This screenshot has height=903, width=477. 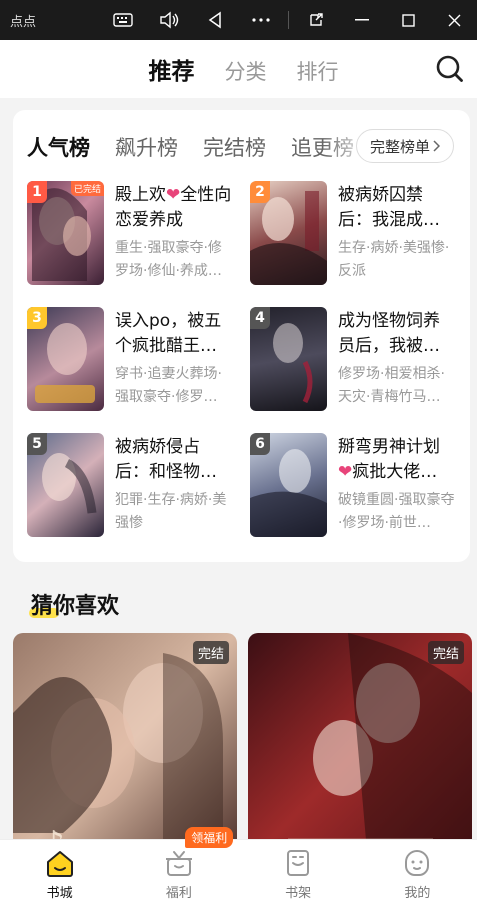 What do you see at coordinates (65, 485) in the screenshot?
I see `book-cover-5: 5` at bounding box center [65, 485].